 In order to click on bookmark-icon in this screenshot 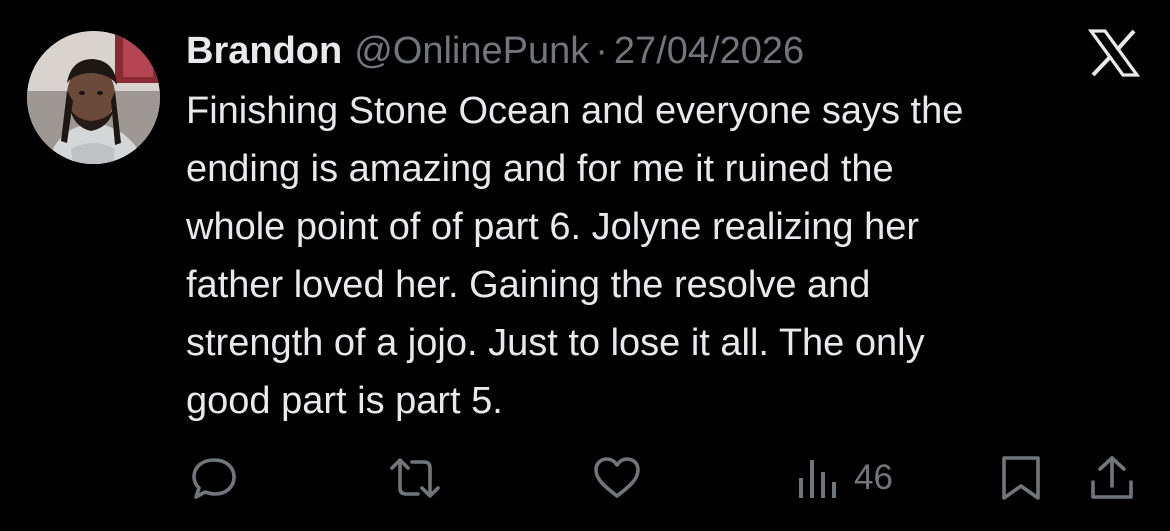, I will do `click(1021, 478)`.